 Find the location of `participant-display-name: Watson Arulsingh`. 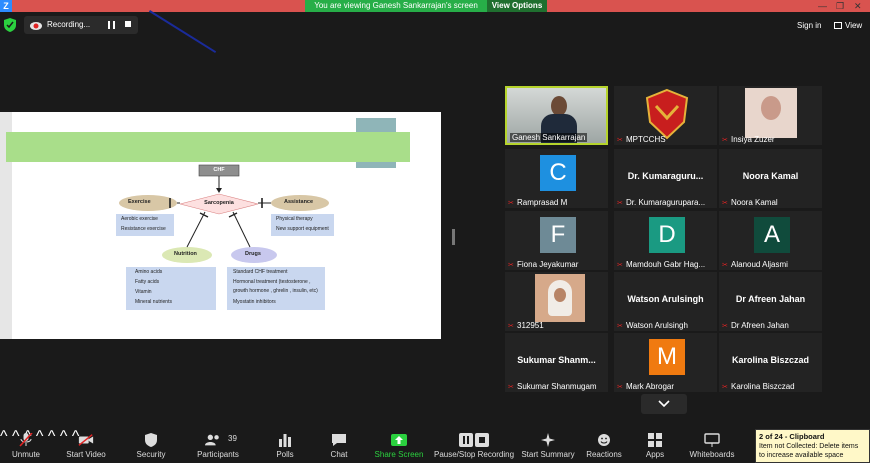

participant-display-name: Watson Arulsingh is located at coordinates (665, 299).